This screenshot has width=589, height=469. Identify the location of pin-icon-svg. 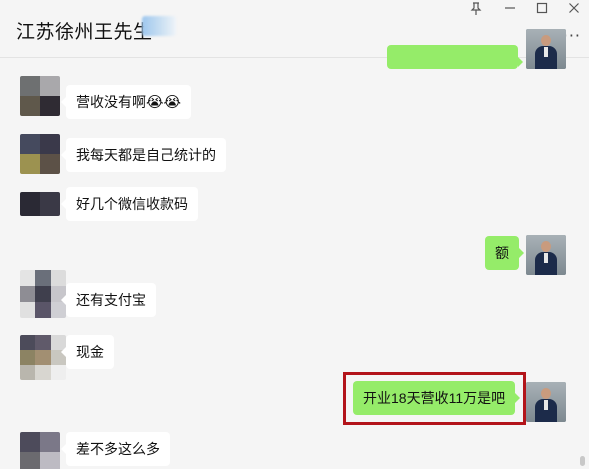
(476, 8).